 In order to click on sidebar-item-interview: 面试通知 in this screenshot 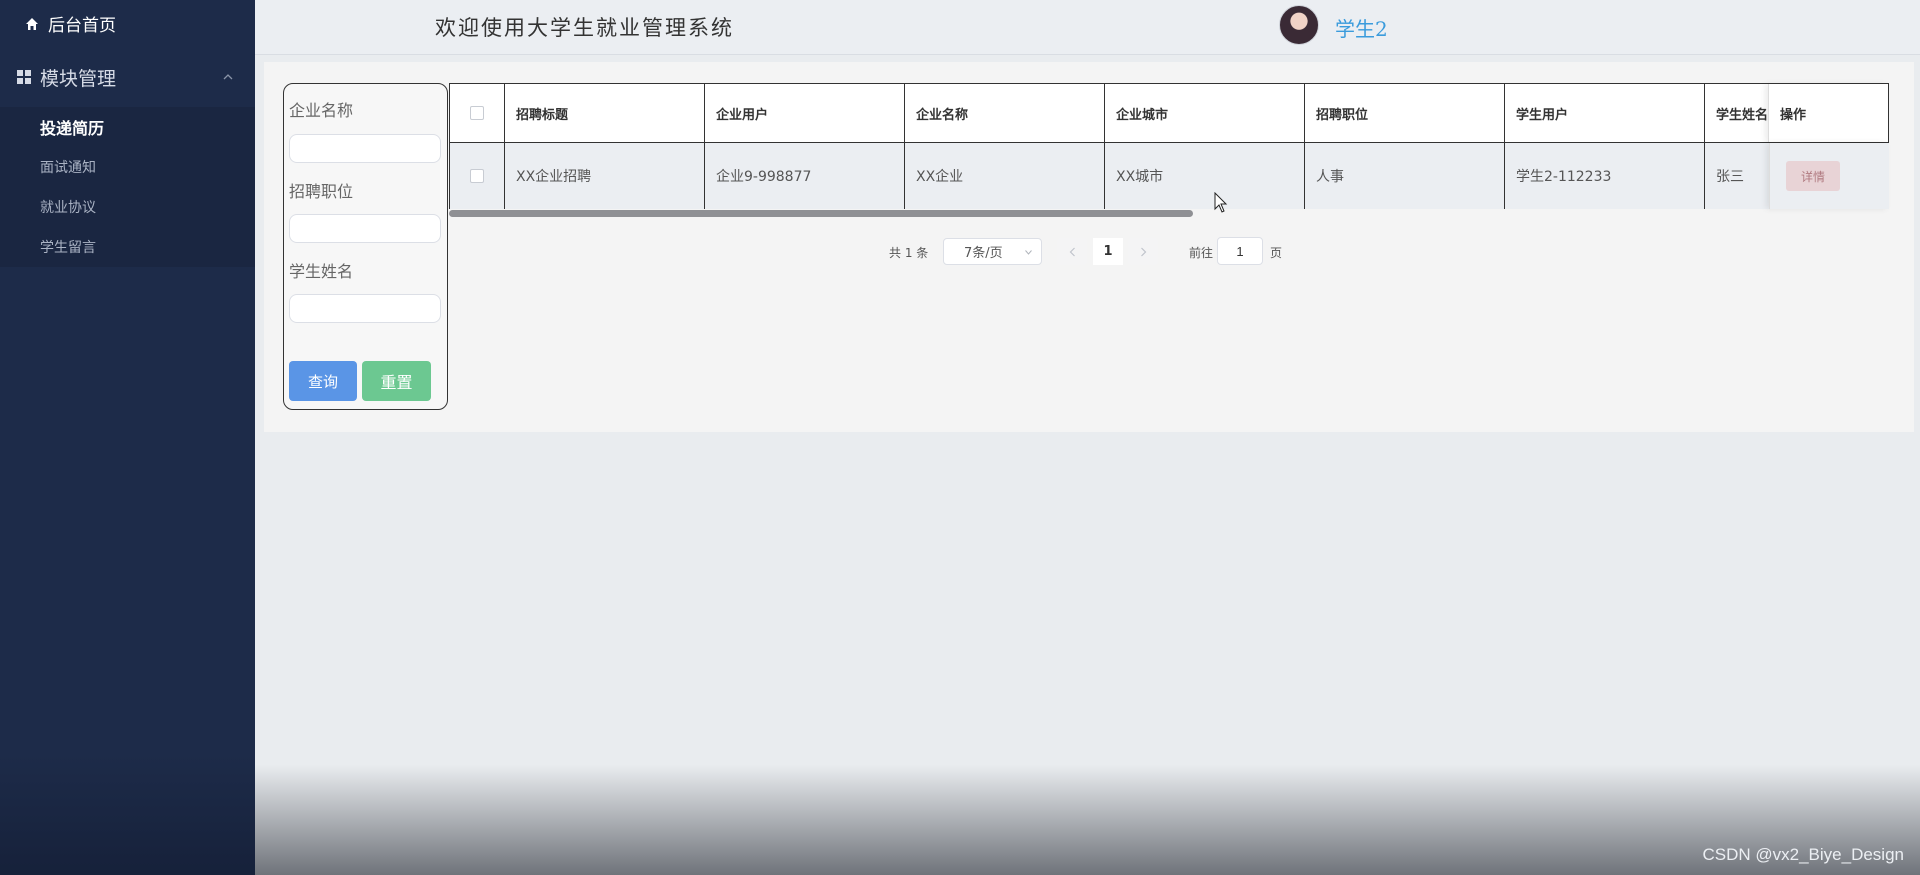, I will do `click(127, 167)`.